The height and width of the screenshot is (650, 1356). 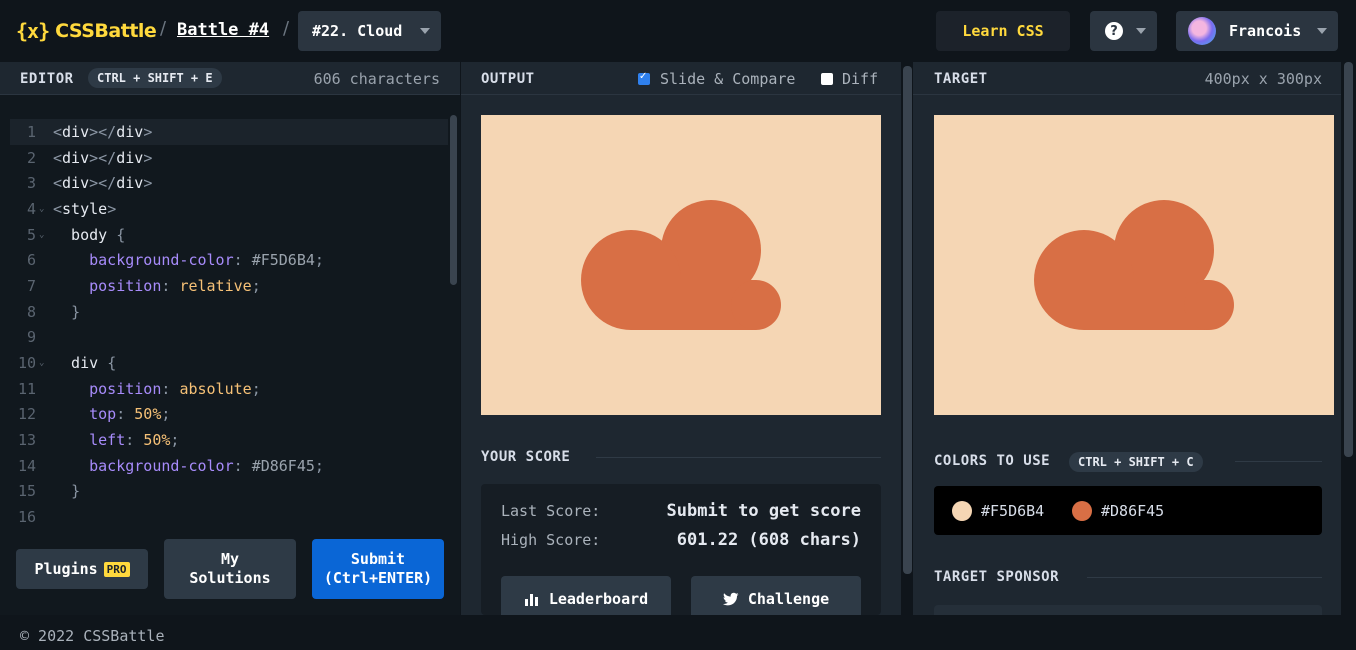 I want to click on code-line: 14 background-color: #D86F45;, so click(x=229, y=466).